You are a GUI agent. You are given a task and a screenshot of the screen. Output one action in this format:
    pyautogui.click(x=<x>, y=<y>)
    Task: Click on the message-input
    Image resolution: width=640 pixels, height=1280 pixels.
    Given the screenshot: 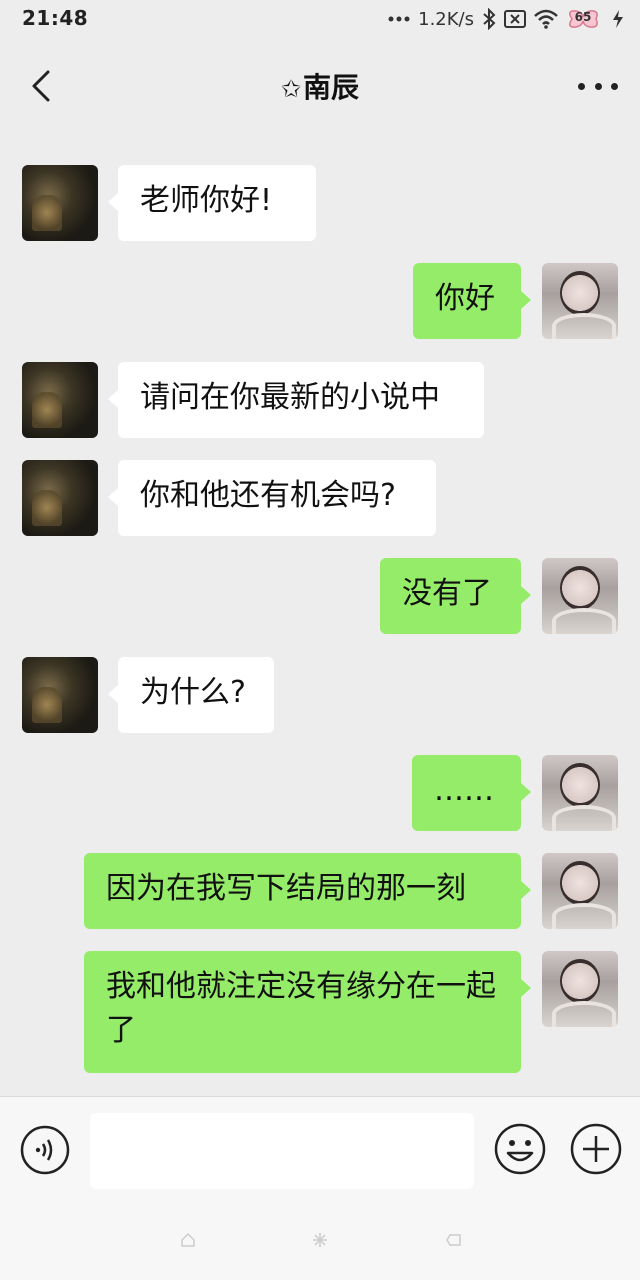 What is the action you would take?
    pyautogui.click(x=282, y=1151)
    